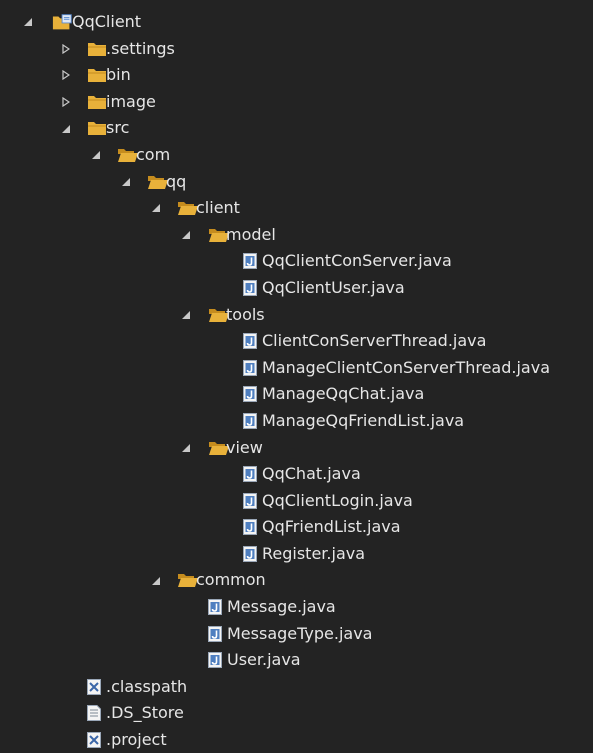 Image resolution: width=593 pixels, height=753 pixels. Describe the element at coordinates (251, 234) in the screenshot. I see `tree-item-label: model` at that location.